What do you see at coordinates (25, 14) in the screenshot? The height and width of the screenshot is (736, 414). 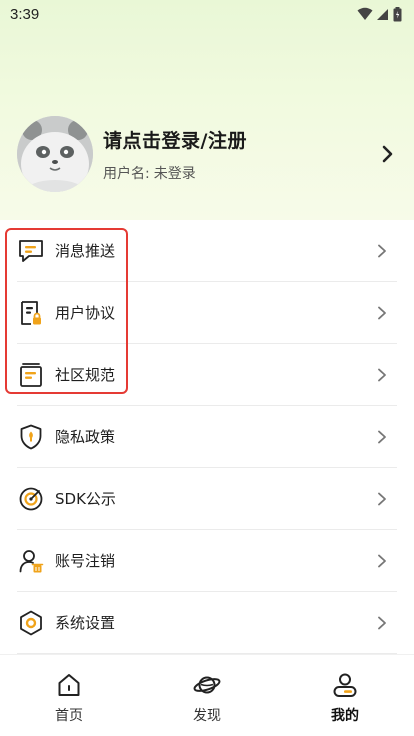 I see `status-time: 3:39` at bounding box center [25, 14].